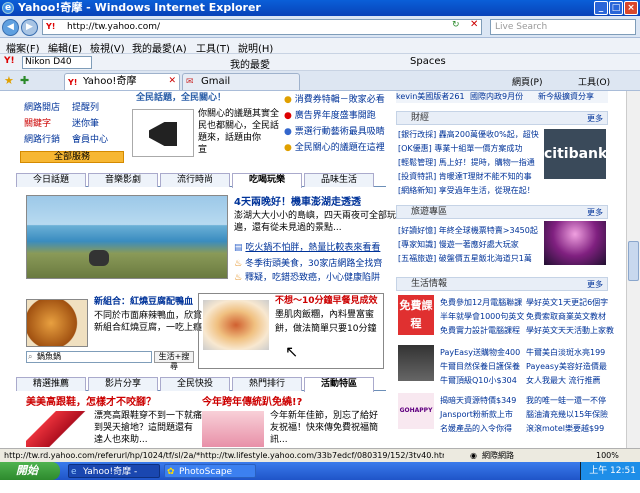 Image resolution: width=640 pixels, height=493 pixels. Describe the element at coordinates (466, 190) in the screenshot. I see `stock-link: [網絡新知] 享受過年生活，從現在起！` at that location.